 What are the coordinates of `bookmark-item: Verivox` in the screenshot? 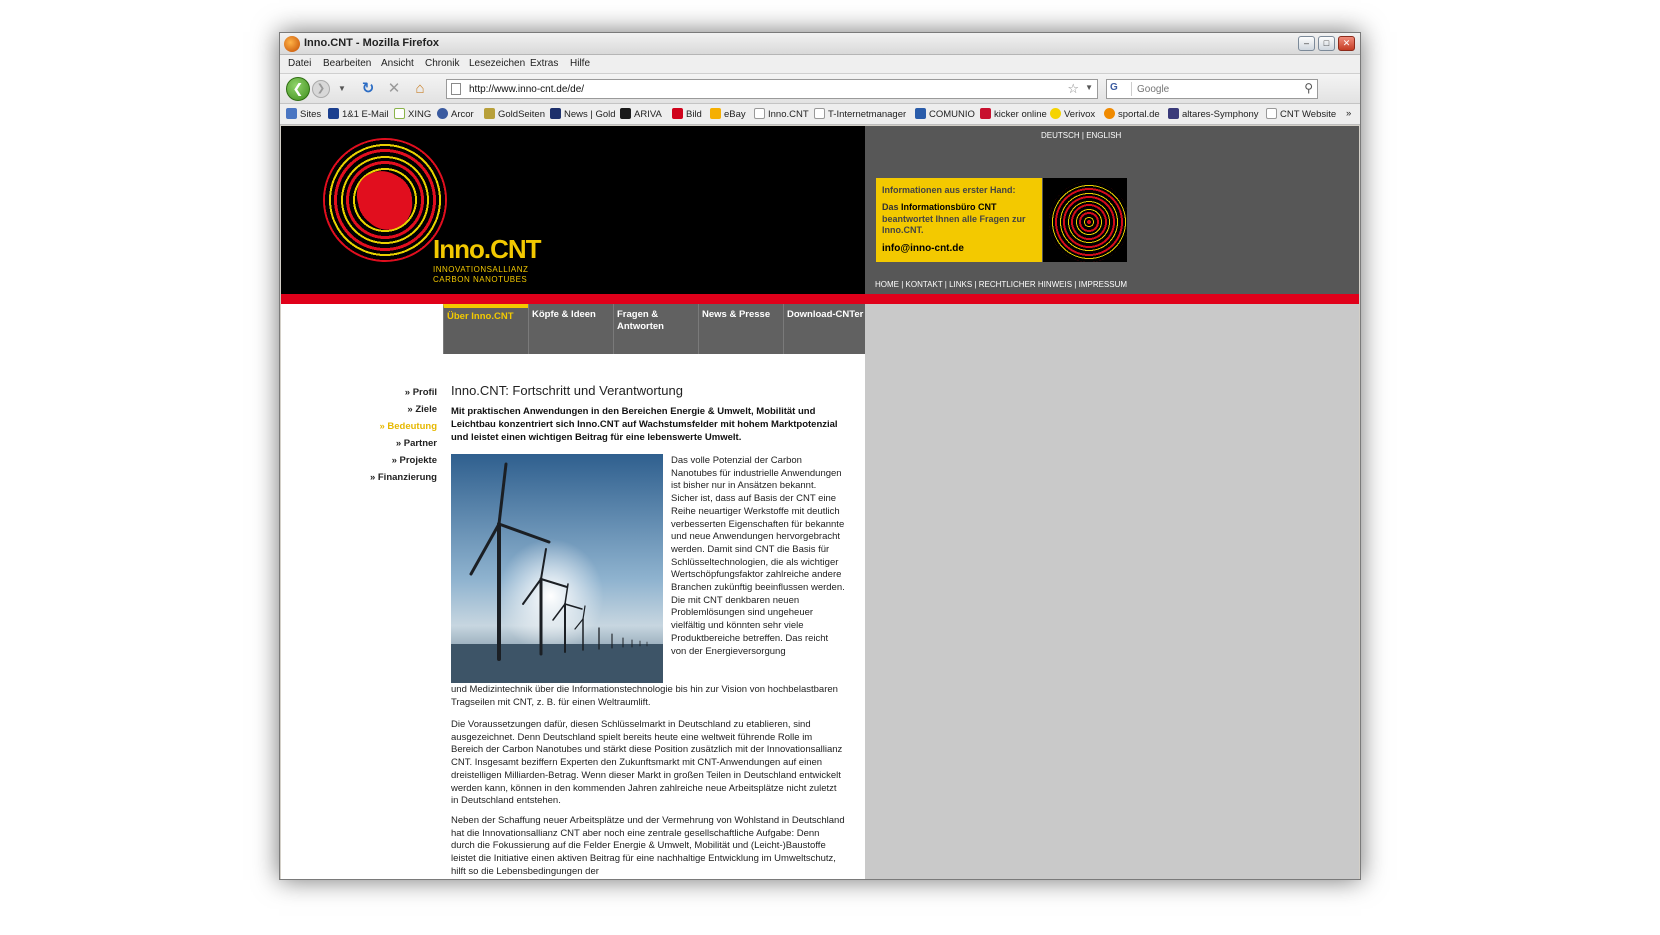 It's located at (1072, 114).